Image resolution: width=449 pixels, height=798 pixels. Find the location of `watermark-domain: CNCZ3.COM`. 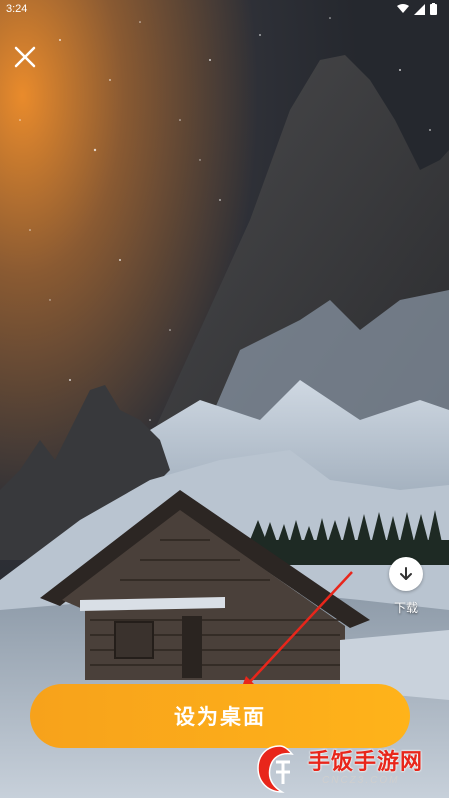

watermark-domain: CNCZ3.COM is located at coordinates (361, 780).